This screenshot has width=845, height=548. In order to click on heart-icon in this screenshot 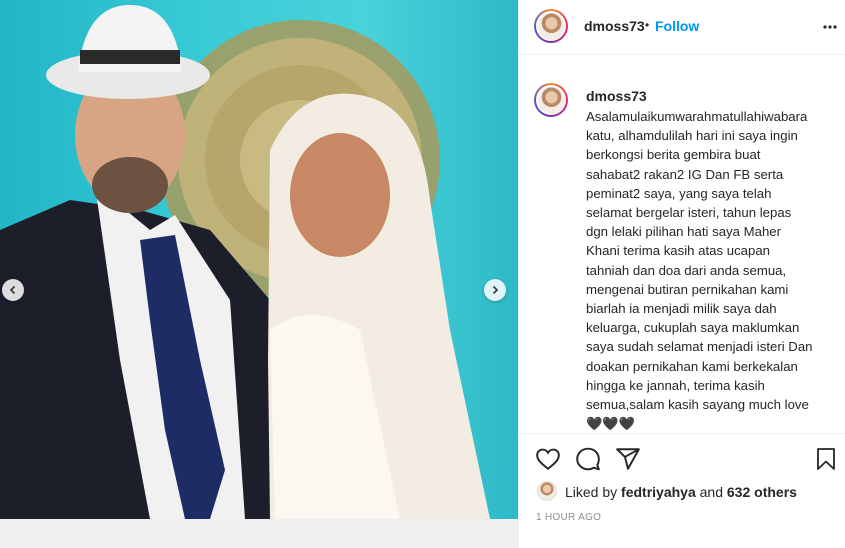, I will do `click(548, 459)`.